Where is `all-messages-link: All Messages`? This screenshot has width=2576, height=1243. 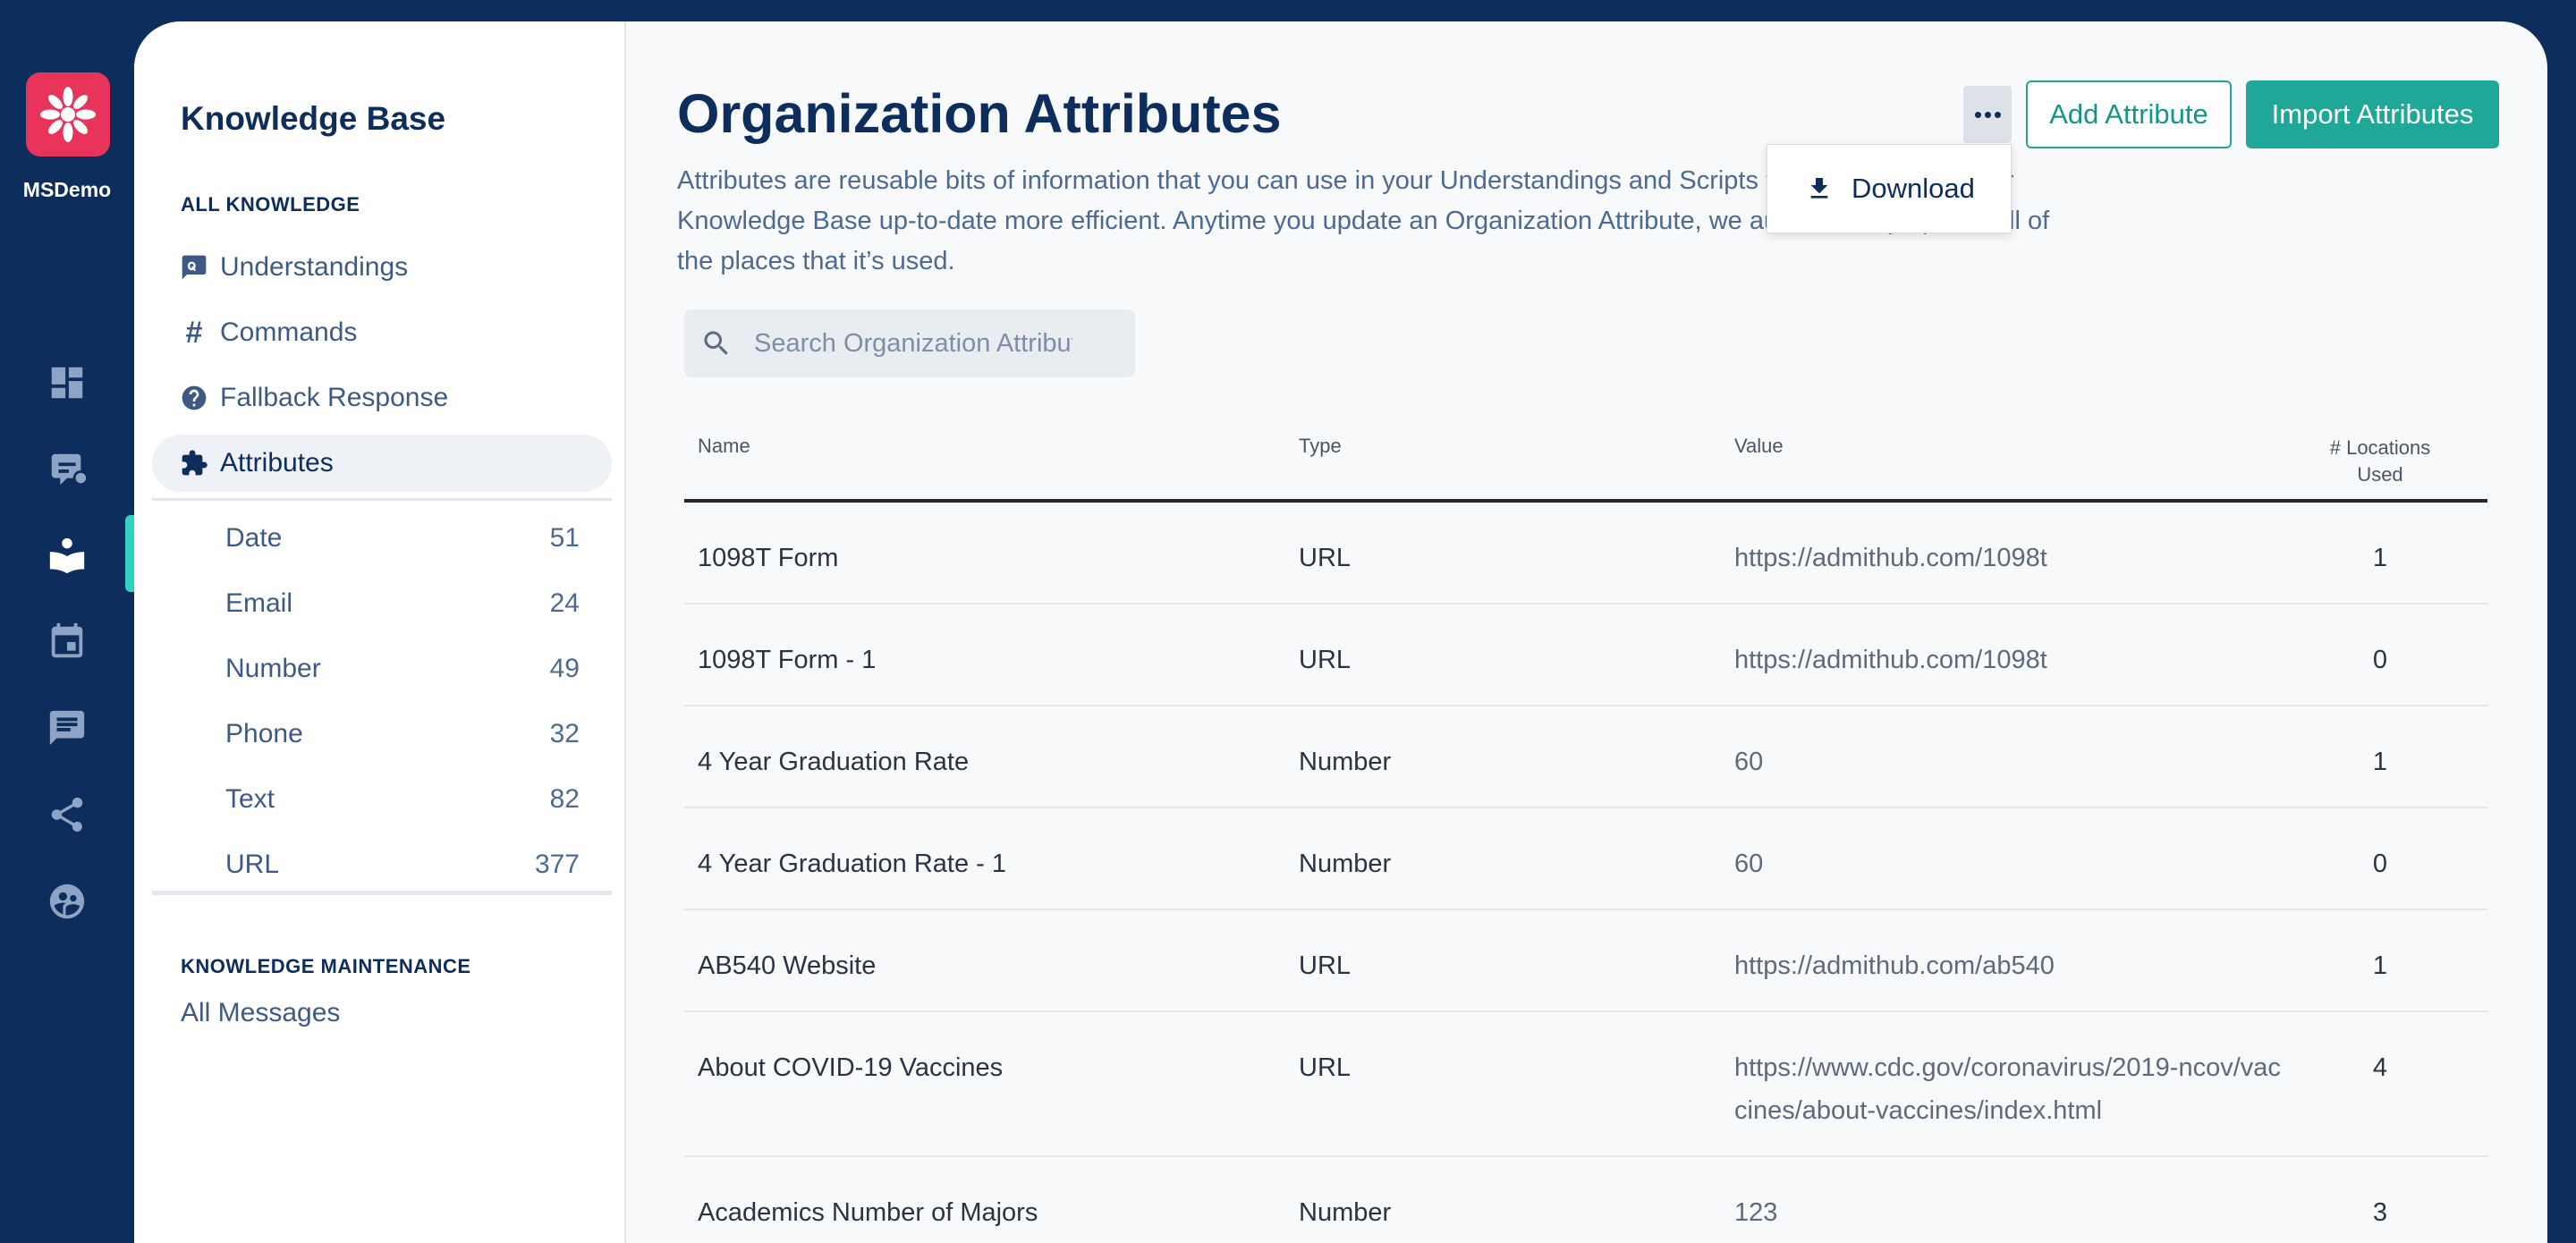
all-messages-link: All Messages is located at coordinates (260, 1013).